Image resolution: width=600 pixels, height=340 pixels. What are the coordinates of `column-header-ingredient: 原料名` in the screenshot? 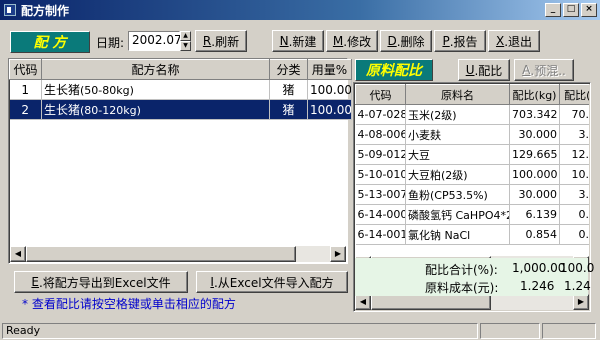 It's located at (457, 94).